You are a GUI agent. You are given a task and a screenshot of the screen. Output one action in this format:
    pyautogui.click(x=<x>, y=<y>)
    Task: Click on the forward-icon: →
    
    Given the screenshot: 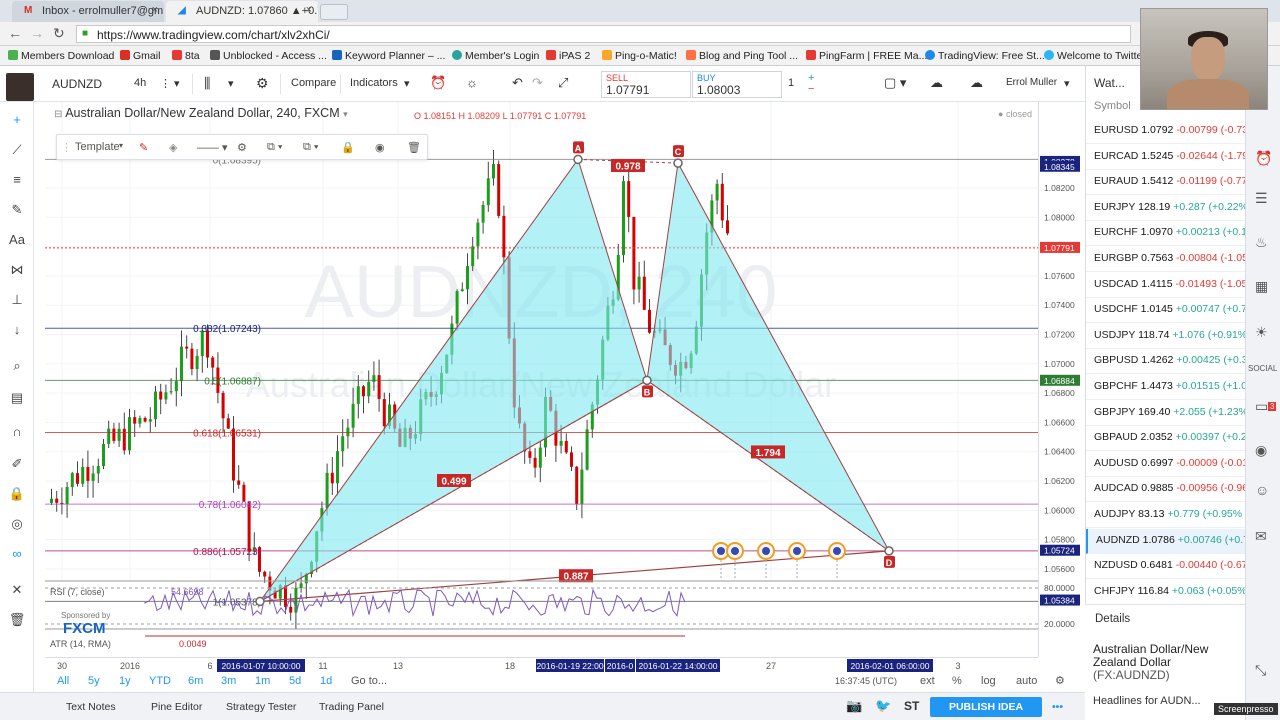 What is the action you would take?
    pyautogui.click(x=37, y=33)
    